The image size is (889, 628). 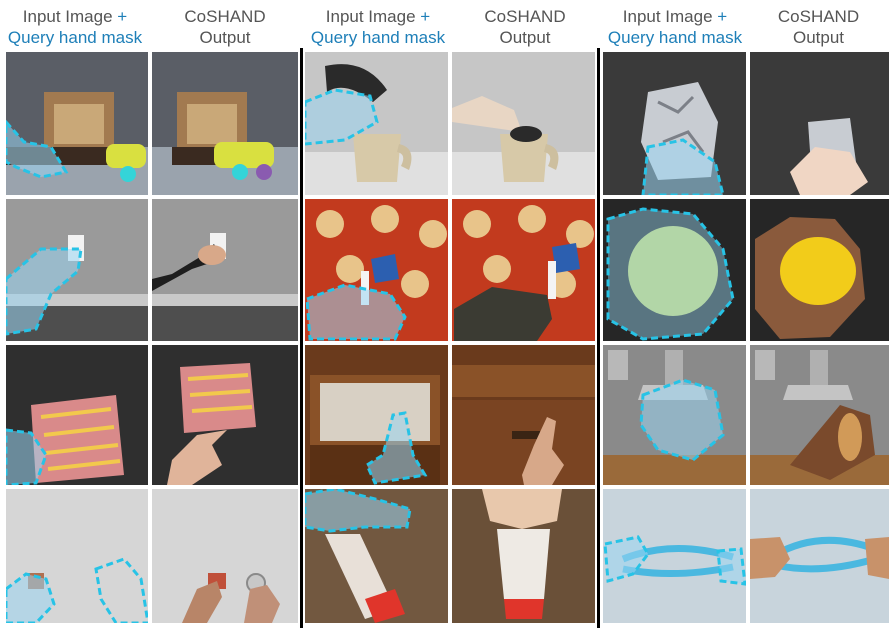 What do you see at coordinates (225, 27) in the screenshot?
I see `header-output-1: CoSHAND Output` at bounding box center [225, 27].